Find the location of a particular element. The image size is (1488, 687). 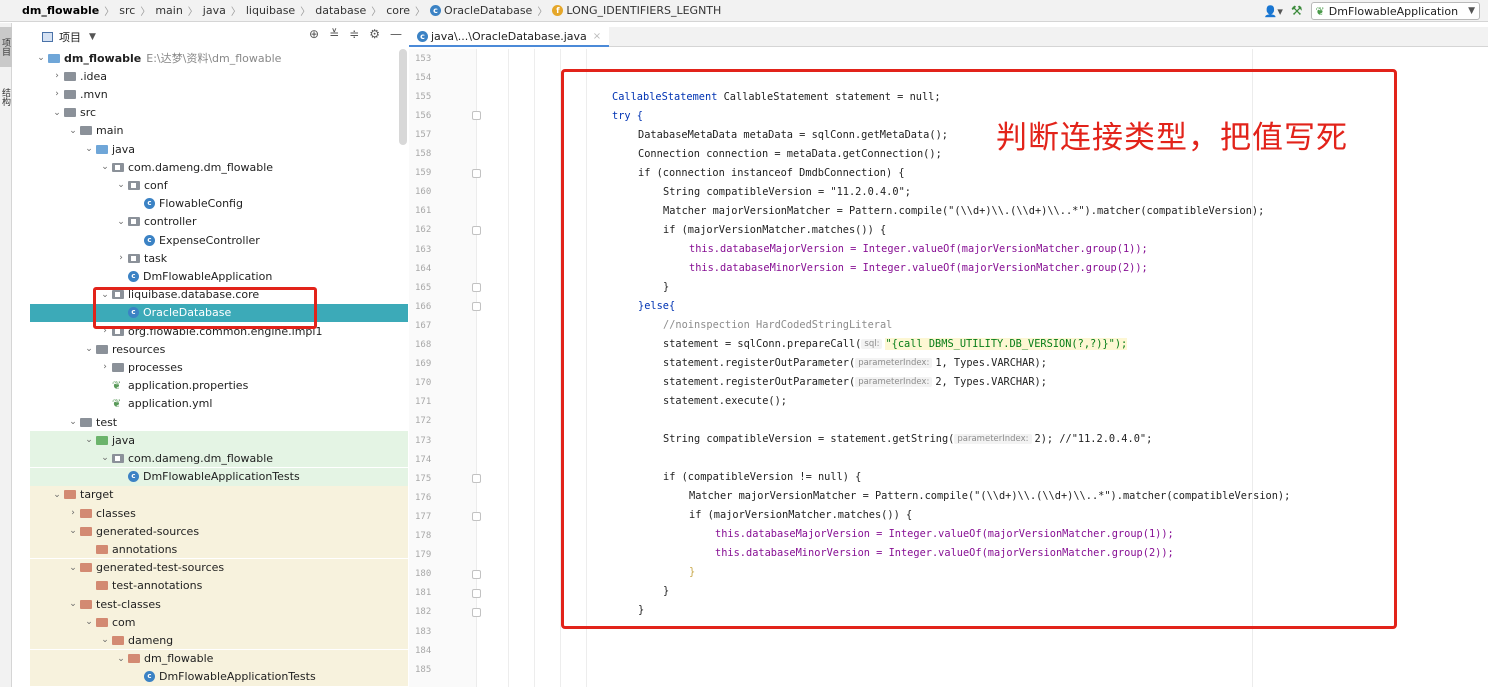

breadcrumb-field: LONG_IDENTIFIERS_LEGNTH is located at coordinates (643, 10).